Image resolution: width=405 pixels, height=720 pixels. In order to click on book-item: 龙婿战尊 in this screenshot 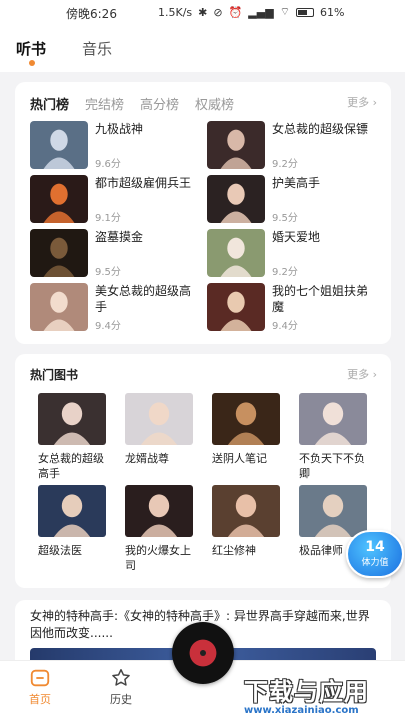, I will do `click(160, 429)`.